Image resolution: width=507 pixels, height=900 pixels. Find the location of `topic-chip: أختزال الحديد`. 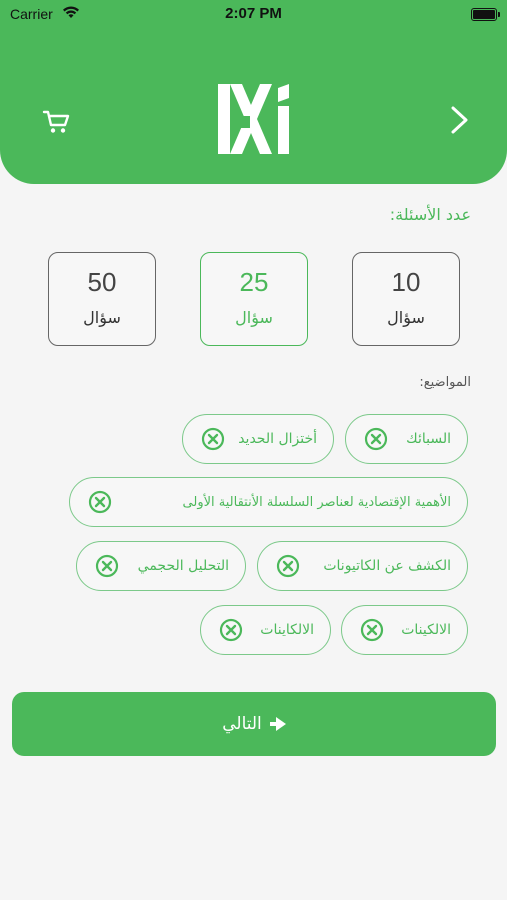

topic-chip: أختزال الحديد is located at coordinates (258, 439).